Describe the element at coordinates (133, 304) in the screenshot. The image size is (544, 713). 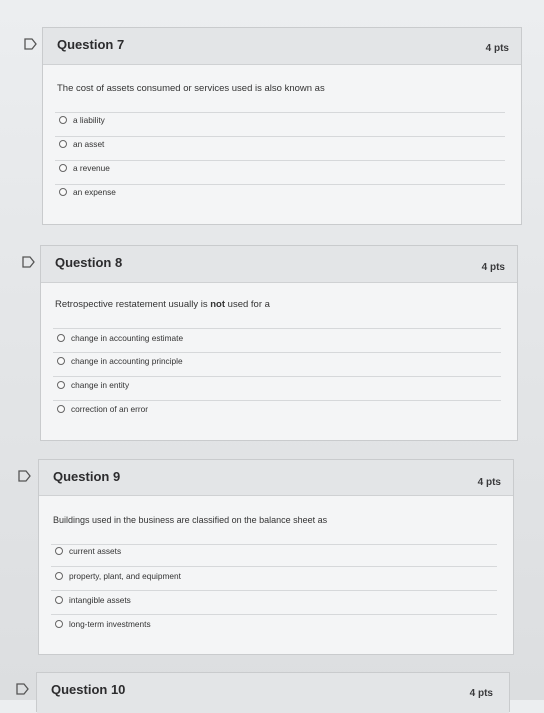
I see `question-text-part: Retrospective restatement usually is` at that location.